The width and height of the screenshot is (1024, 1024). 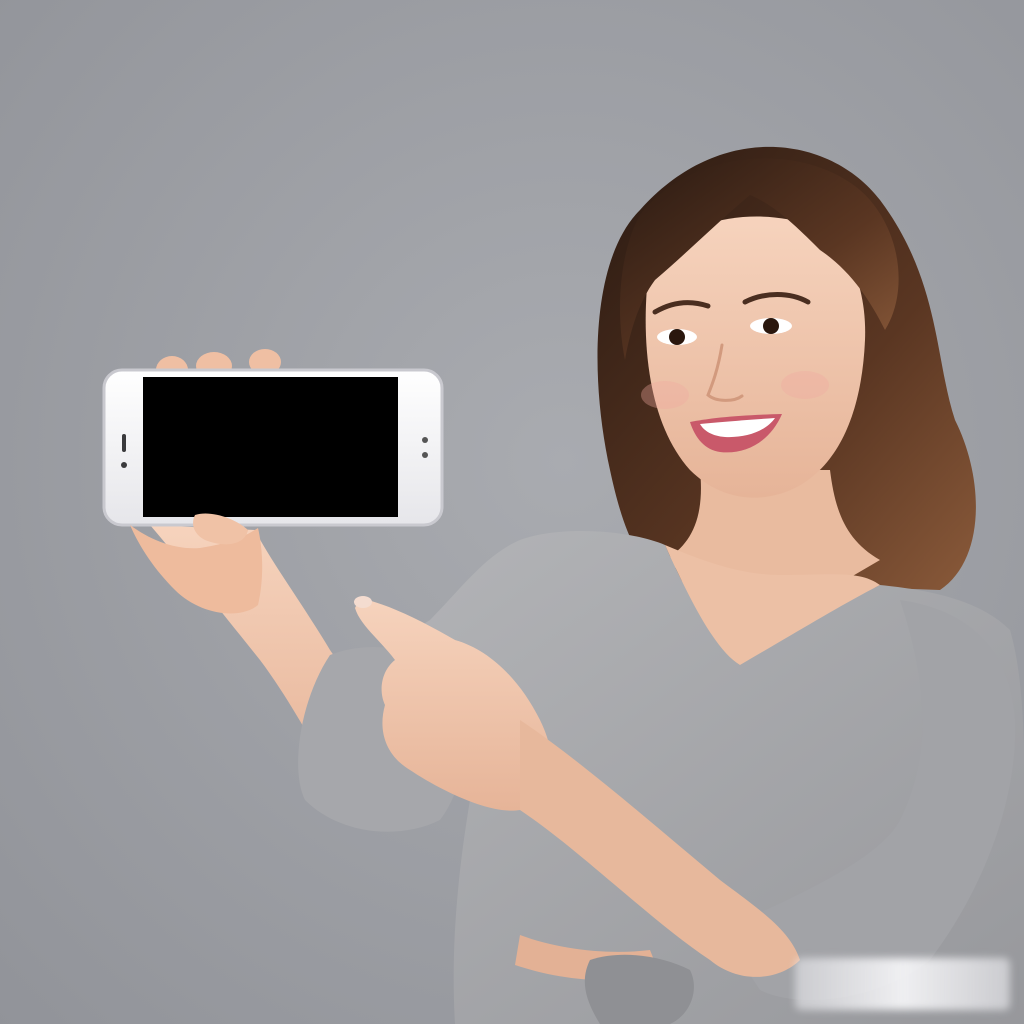 I want to click on smartphone, so click(x=273, y=447).